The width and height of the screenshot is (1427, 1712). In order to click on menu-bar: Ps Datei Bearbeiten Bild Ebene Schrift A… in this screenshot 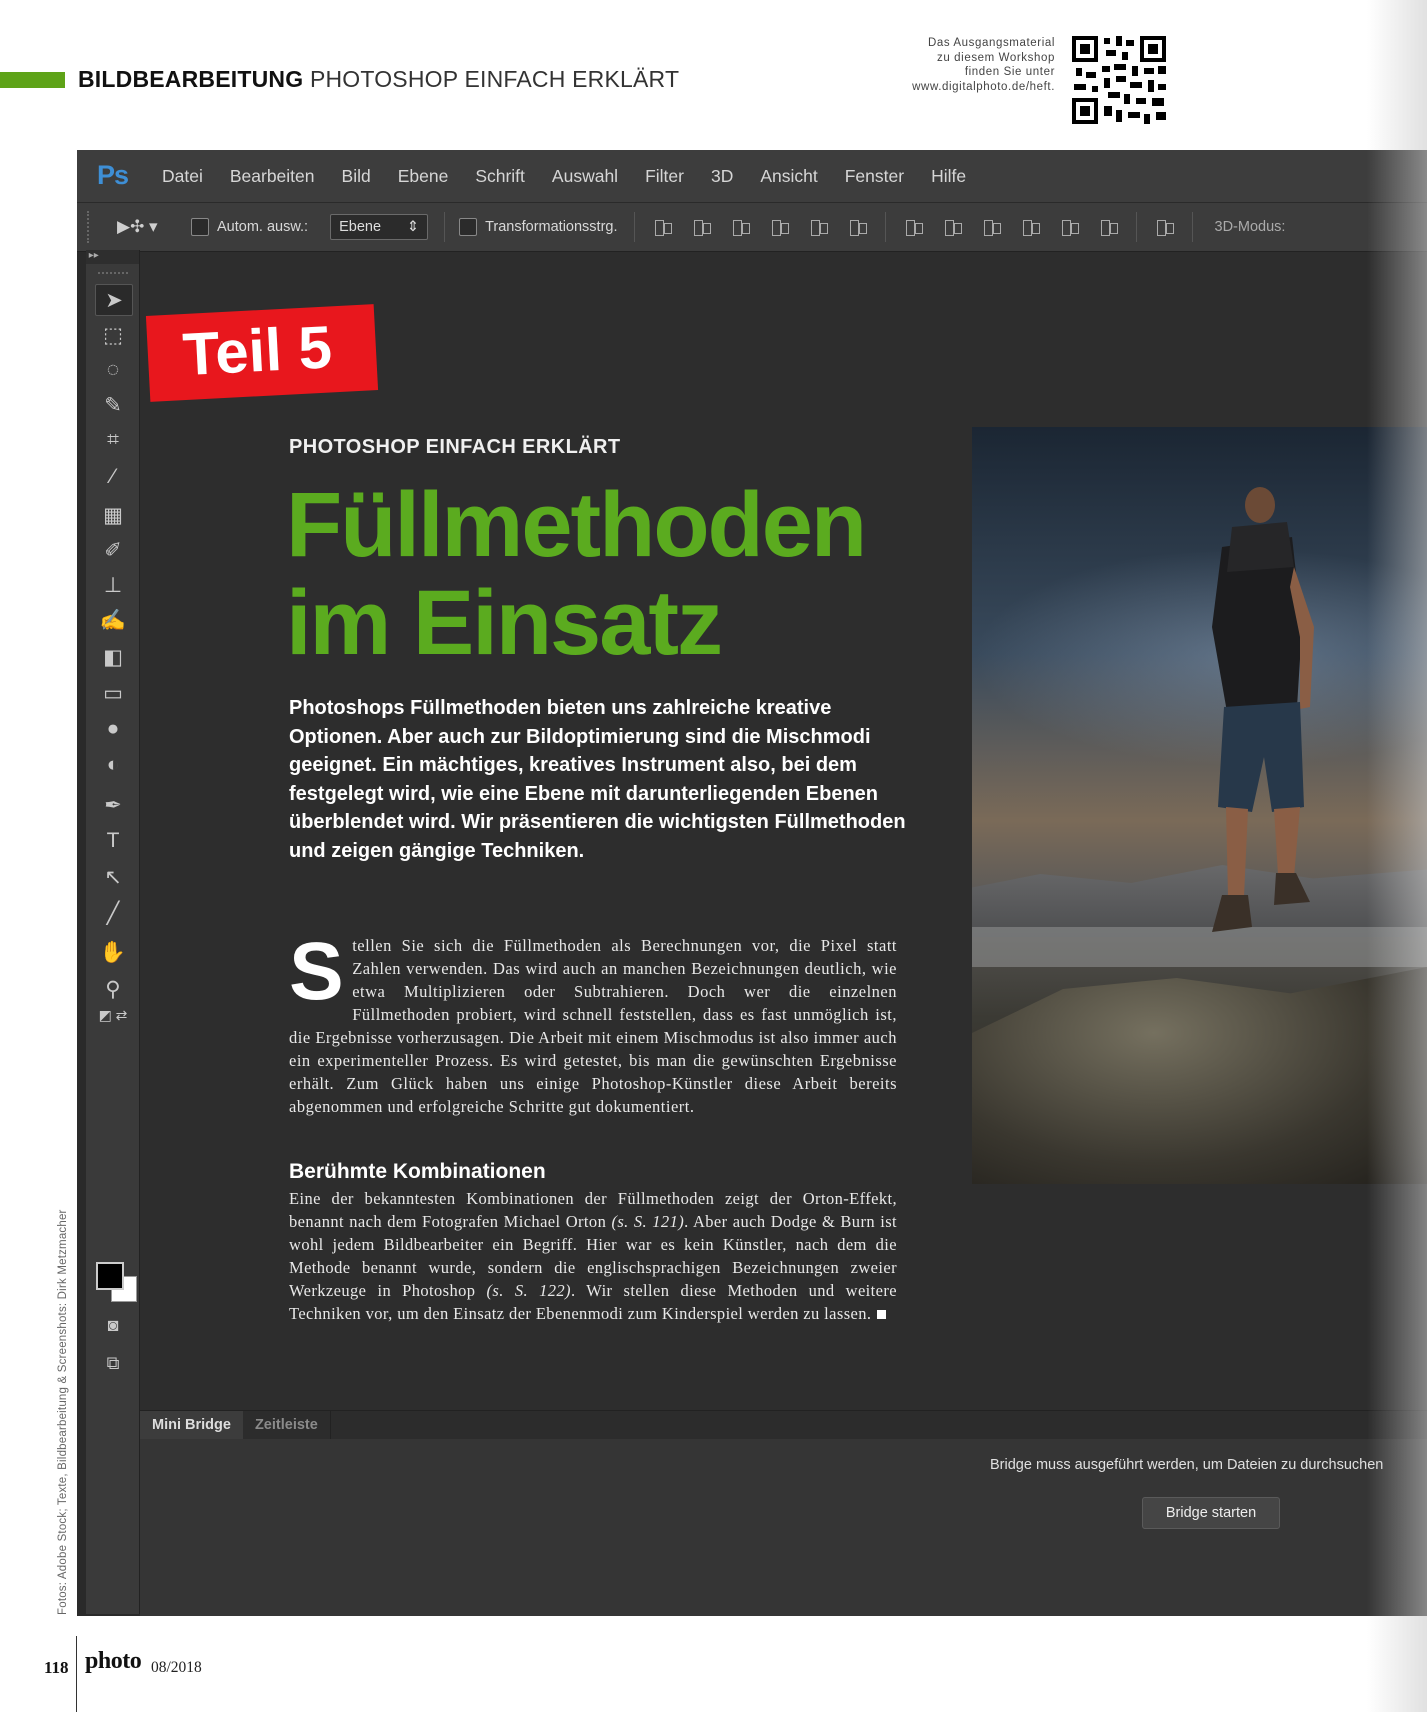, I will do `click(752, 176)`.